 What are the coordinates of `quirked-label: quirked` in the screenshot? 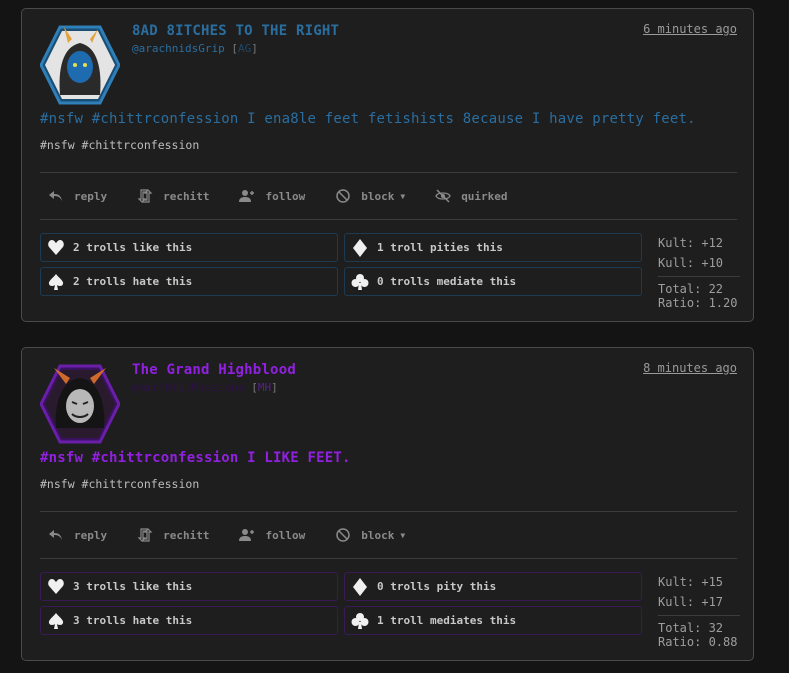 It's located at (484, 196).